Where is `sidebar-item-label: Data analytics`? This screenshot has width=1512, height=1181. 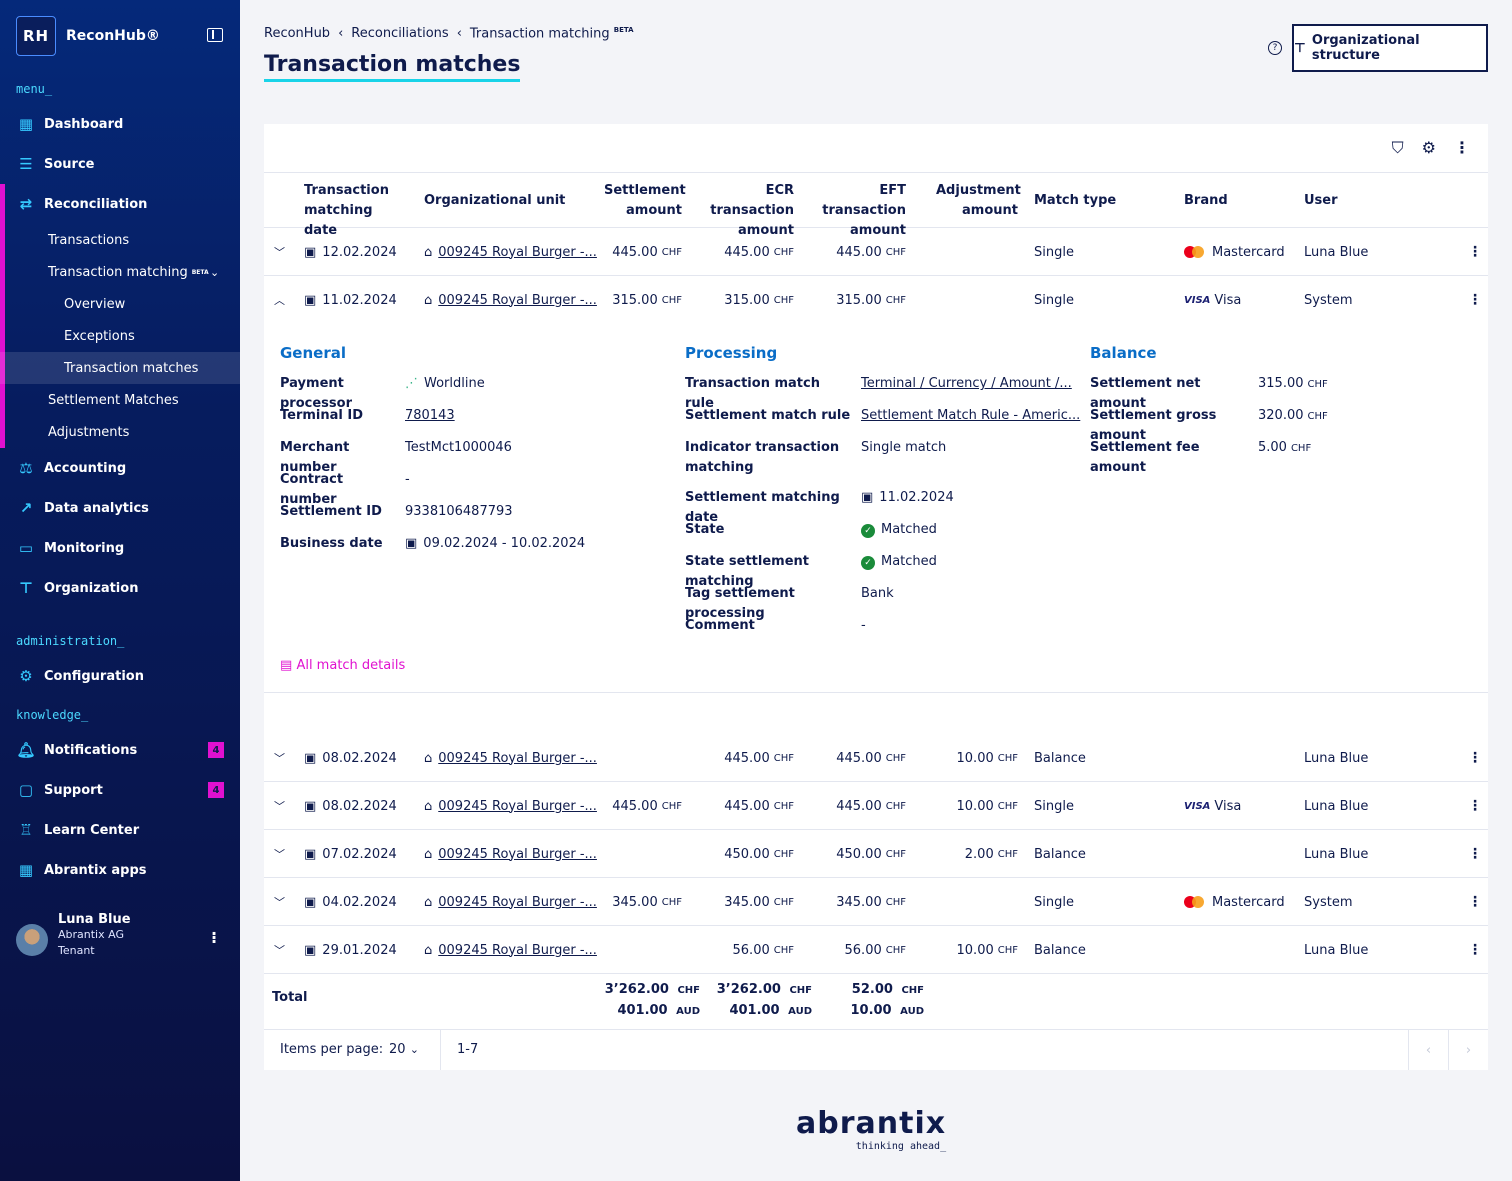 sidebar-item-label: Data analytics is located at coordinates (96, 508).